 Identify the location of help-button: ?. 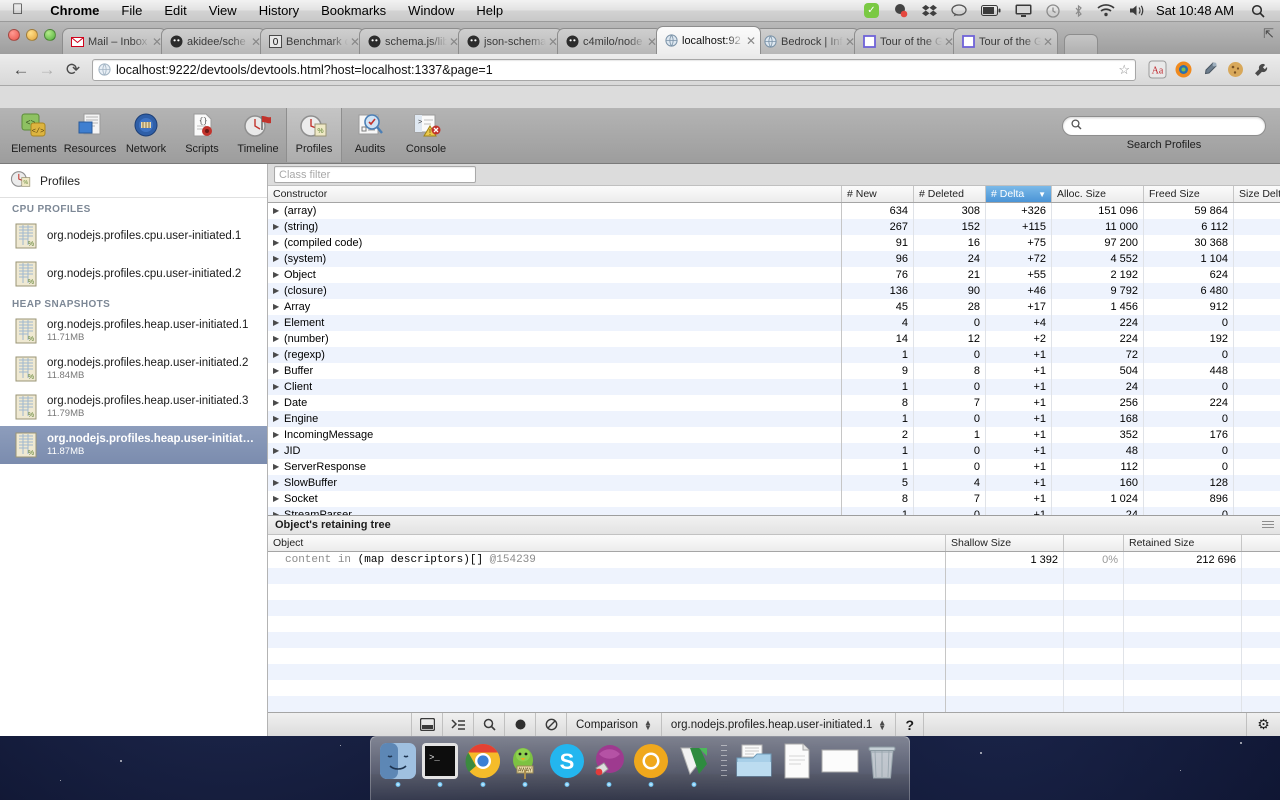
(910, 724).